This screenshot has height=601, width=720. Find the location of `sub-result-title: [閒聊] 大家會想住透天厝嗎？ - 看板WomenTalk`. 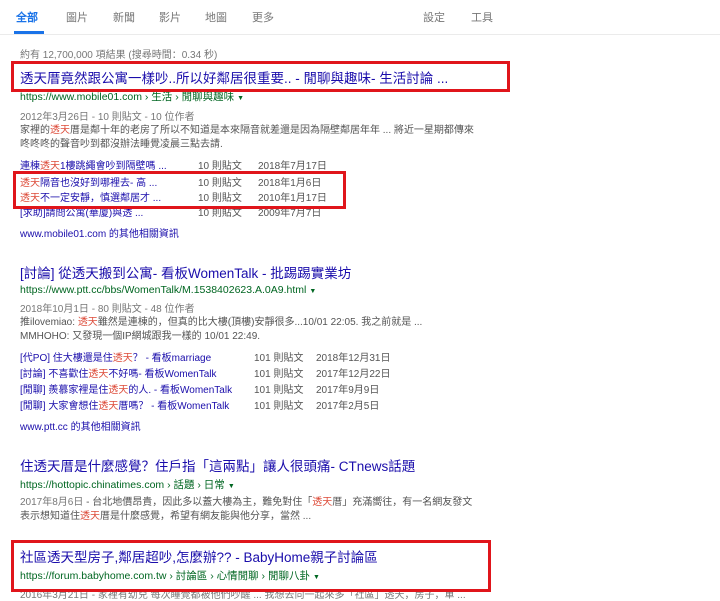

sub-result-title: [閒聊] 大家會想住透天厝嗎？ - 看板WomenTalk is located at coordinates (124, 407).